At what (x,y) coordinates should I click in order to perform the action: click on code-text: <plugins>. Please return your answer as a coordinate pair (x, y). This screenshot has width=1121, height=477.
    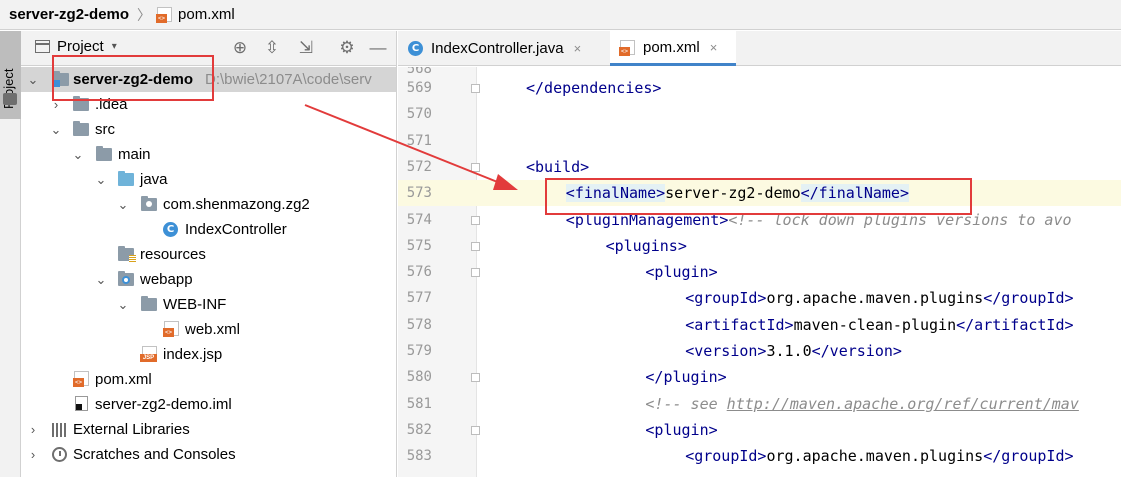
    Looking at the image, I should click on (646, 245).